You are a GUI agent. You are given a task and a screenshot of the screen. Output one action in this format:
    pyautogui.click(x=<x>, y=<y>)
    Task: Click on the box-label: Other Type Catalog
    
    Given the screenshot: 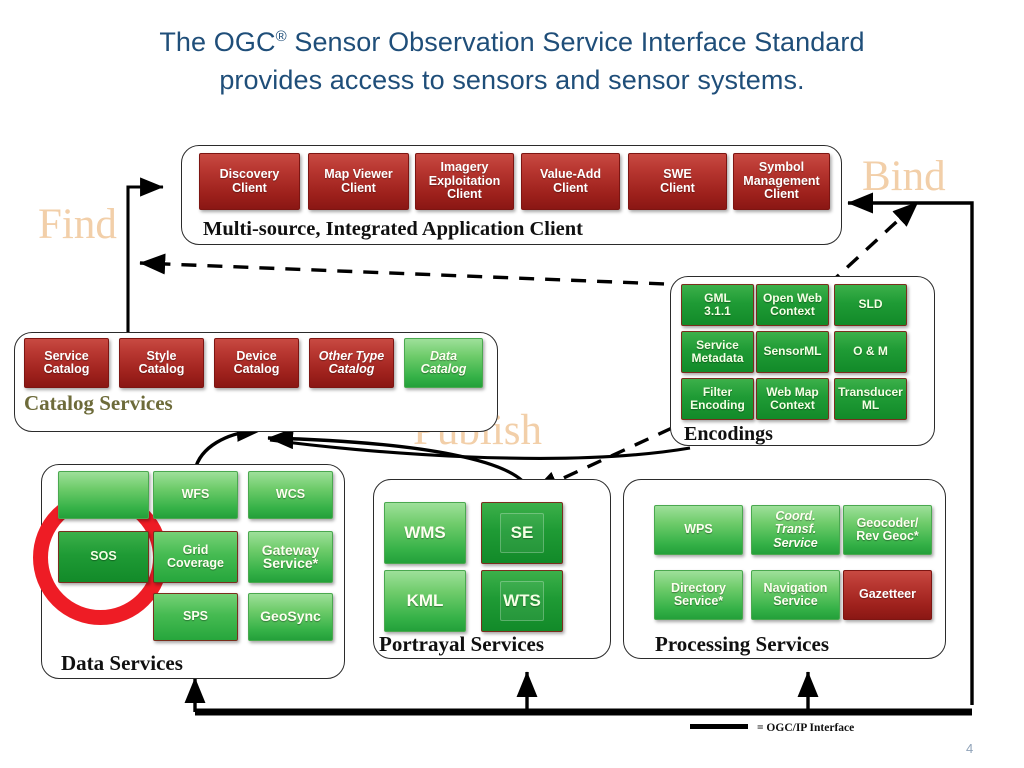 What is the action you would take?
    pyautogui.click(x=351, y=362)
    